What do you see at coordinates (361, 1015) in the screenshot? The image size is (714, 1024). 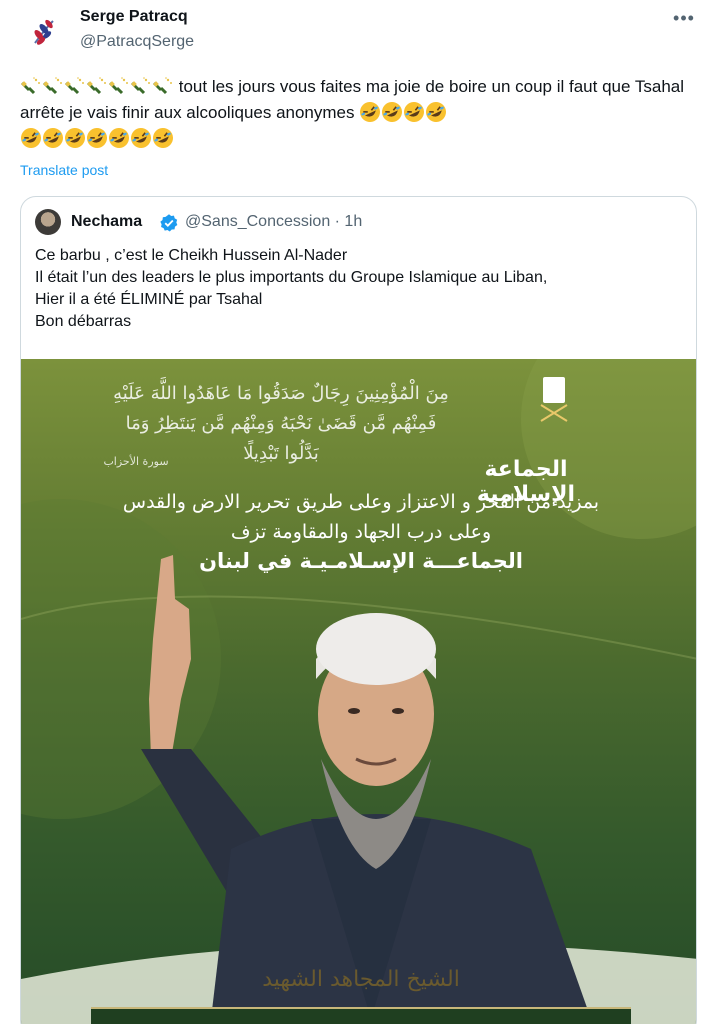 I see `name-banner` at bounding box center [361, 1015].